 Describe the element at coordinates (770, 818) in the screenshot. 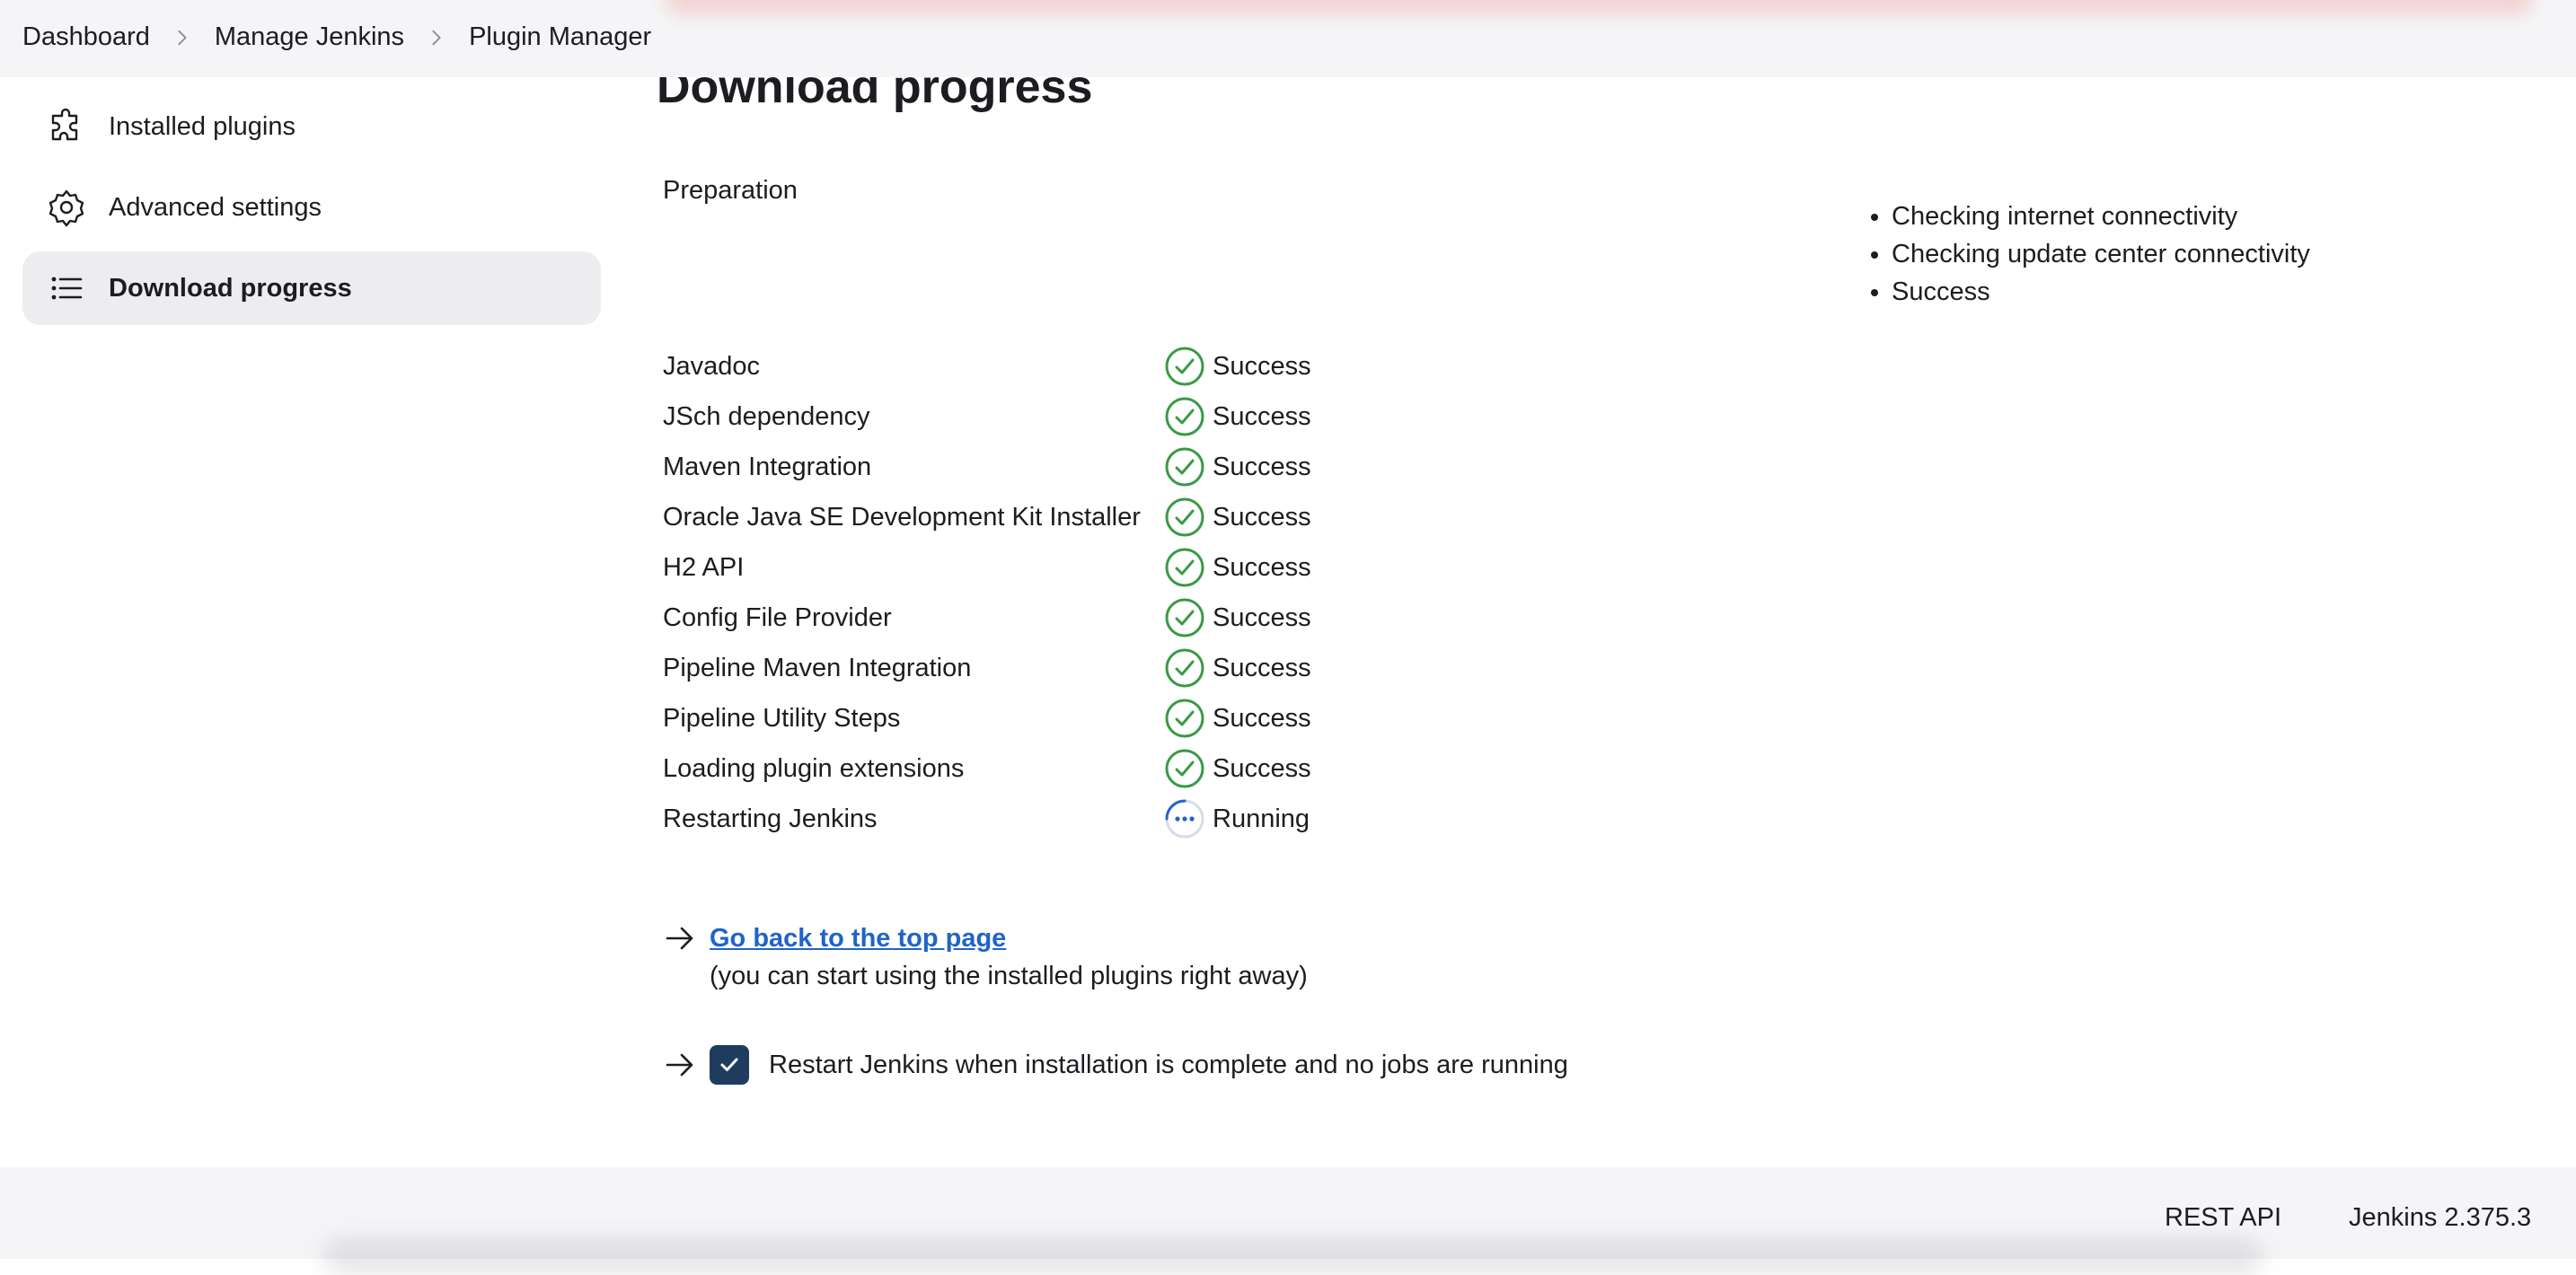

I see `plugin-name: Restarting Jenkins` at that location.